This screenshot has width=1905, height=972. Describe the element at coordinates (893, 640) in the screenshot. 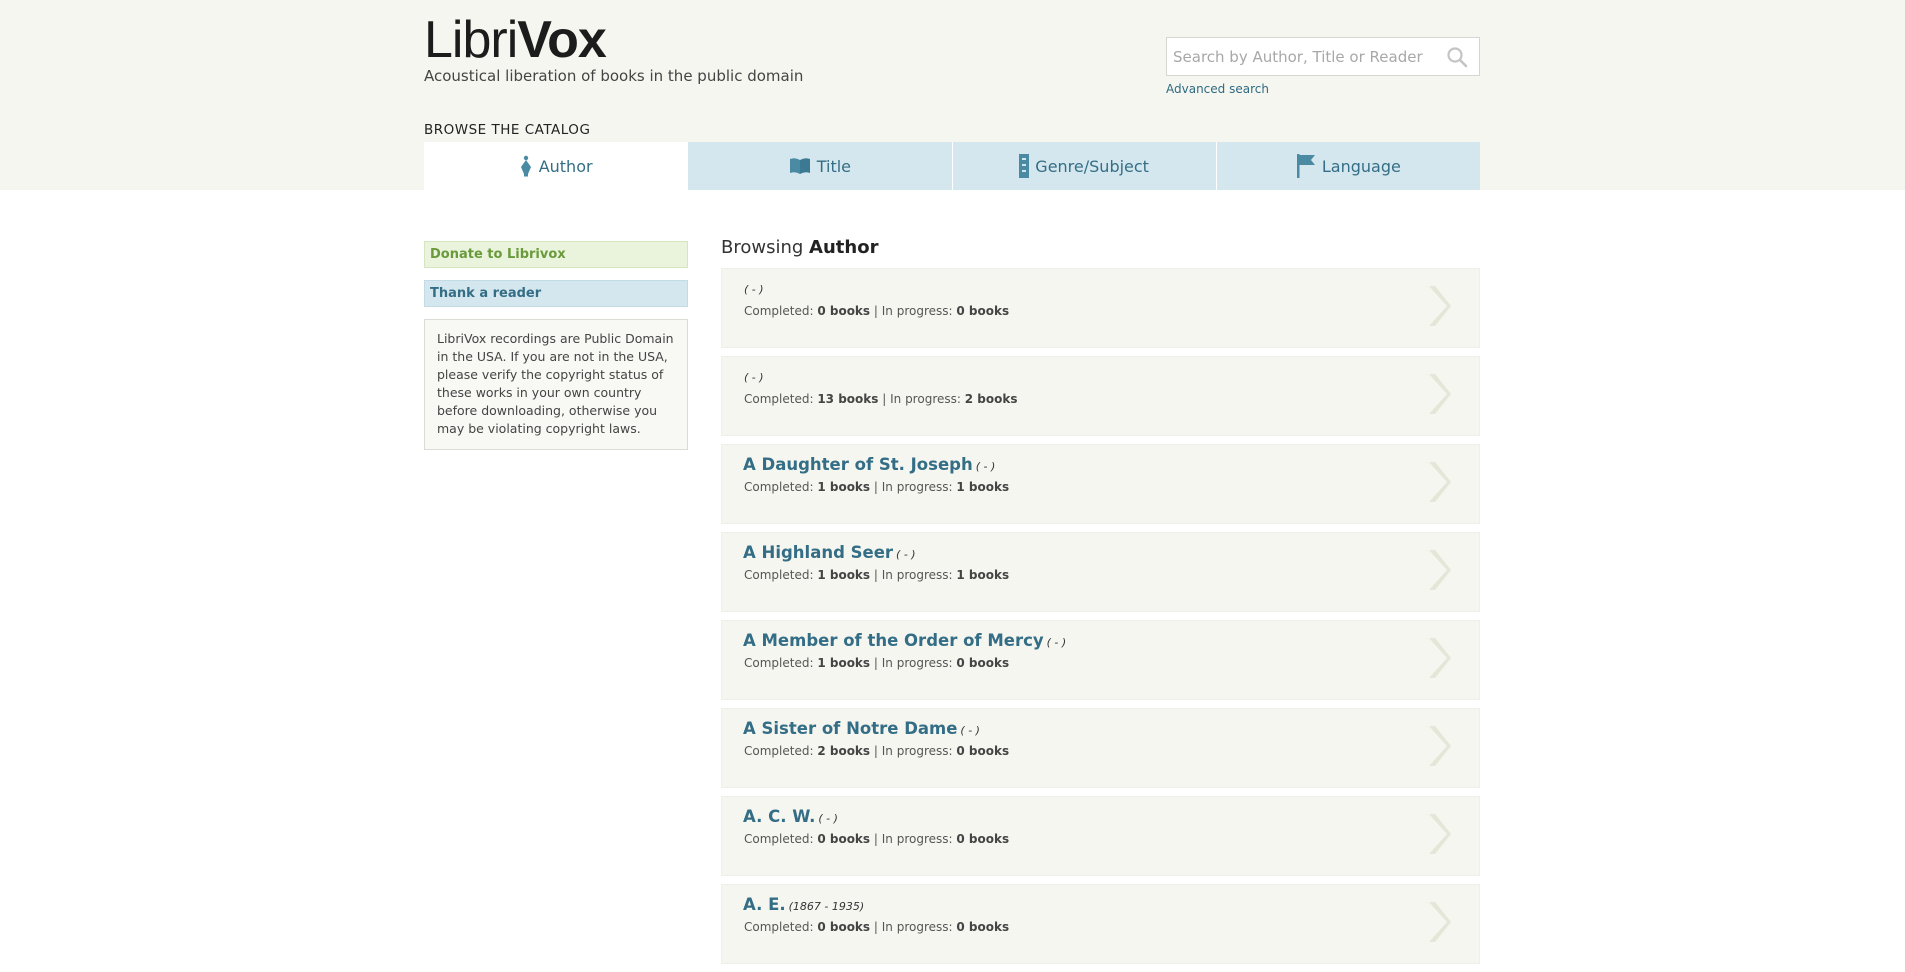

I see `author-name: A Member of the Order of Mercy` at that location.